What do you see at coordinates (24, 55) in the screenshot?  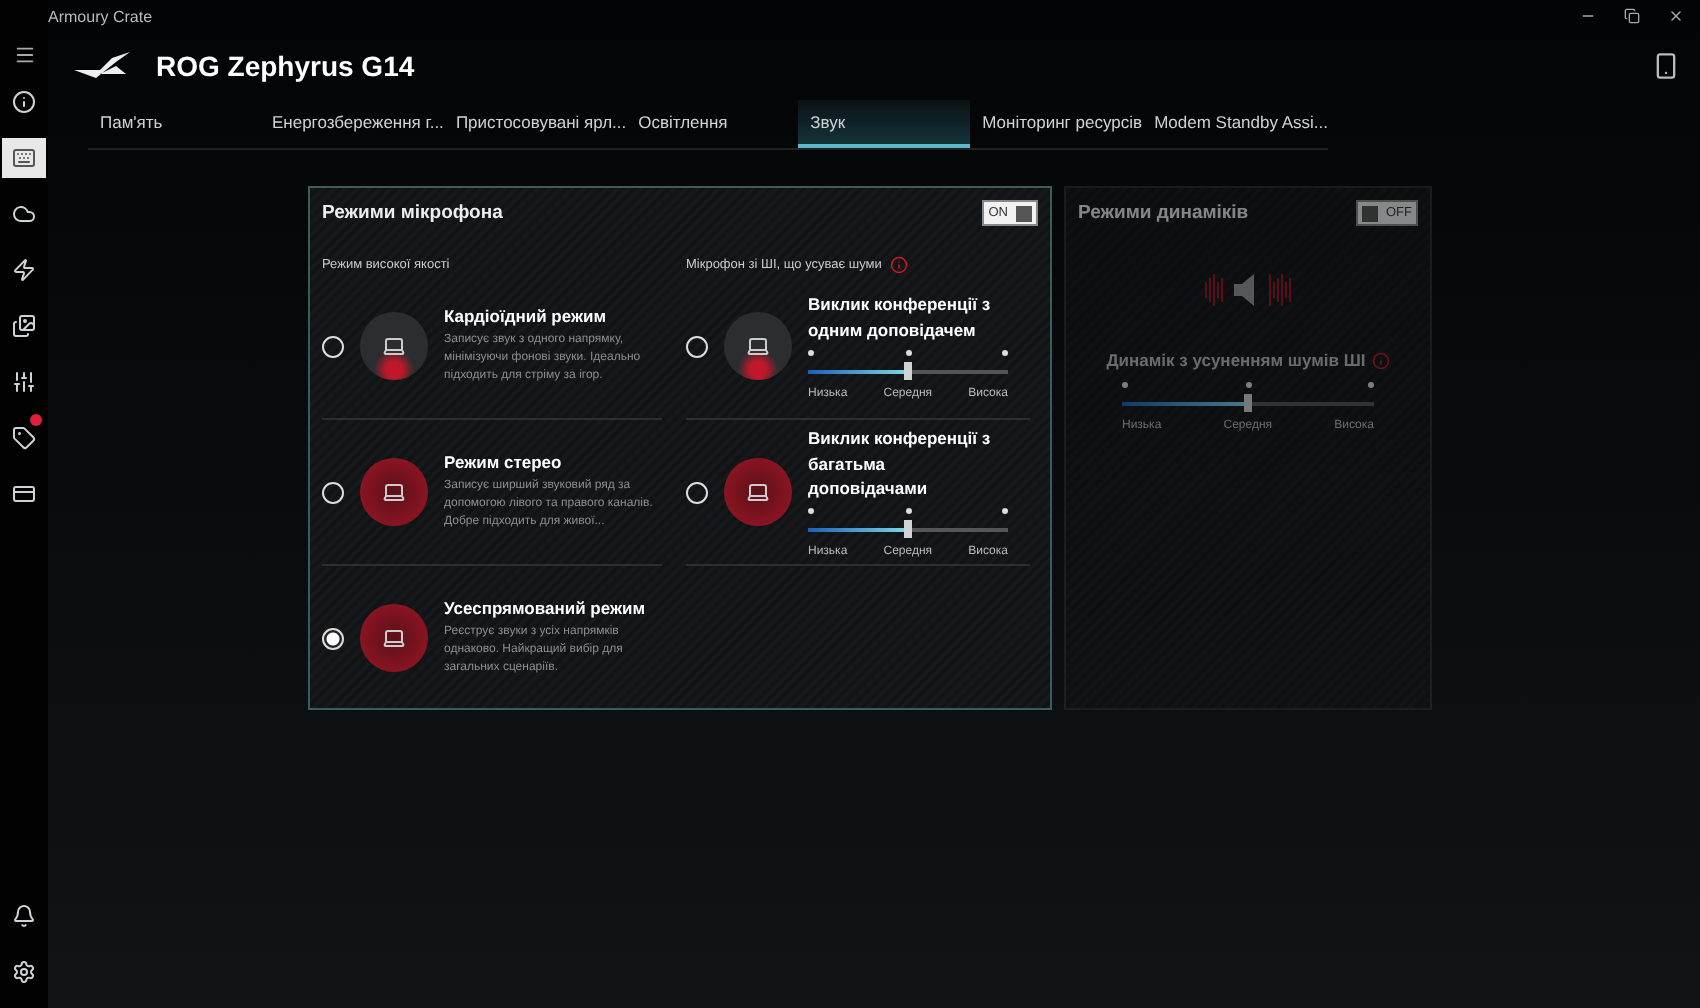 I see `menu-icon` at bounding box center [24, 55].